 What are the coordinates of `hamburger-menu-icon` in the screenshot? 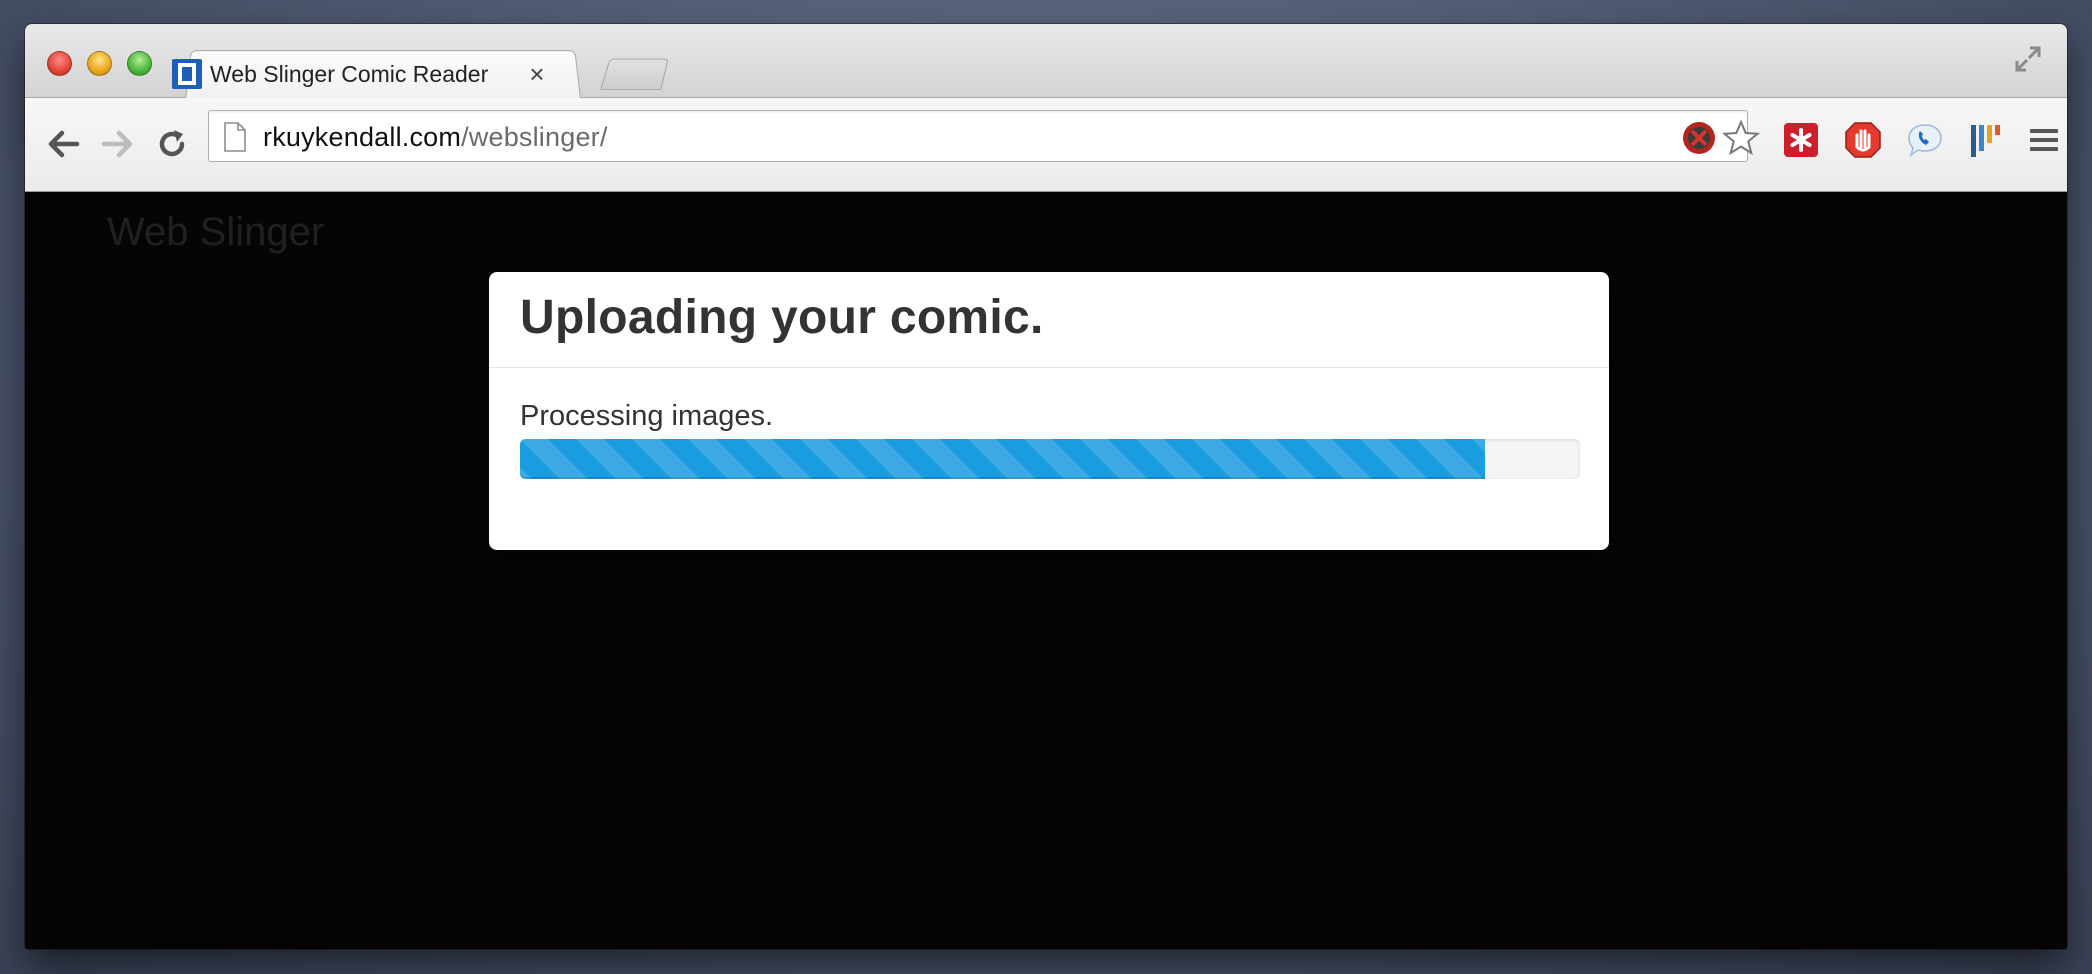 It's located at (2044, 140).